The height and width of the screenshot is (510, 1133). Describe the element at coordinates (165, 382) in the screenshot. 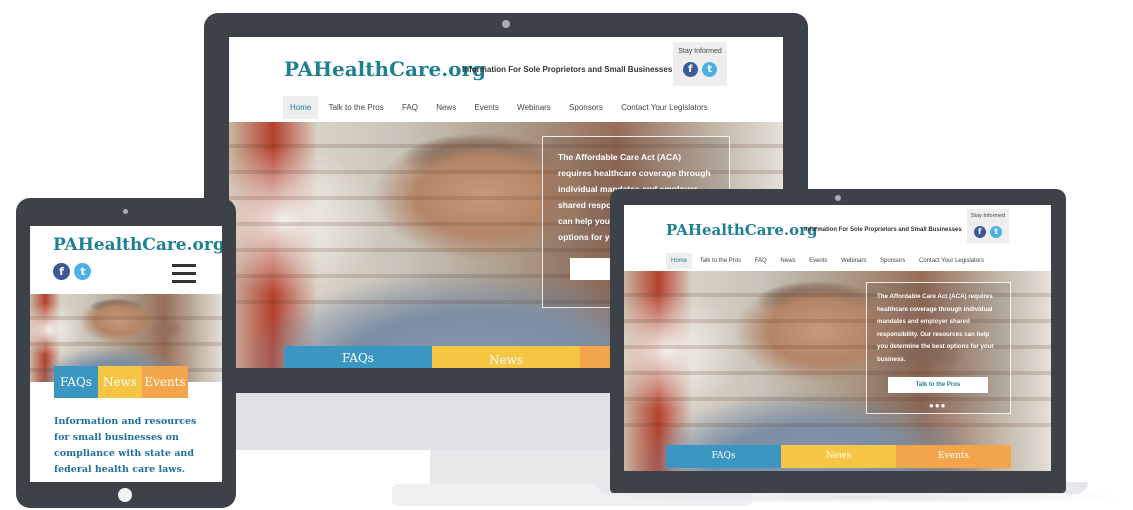

I see `tile-events: Events` at that location.